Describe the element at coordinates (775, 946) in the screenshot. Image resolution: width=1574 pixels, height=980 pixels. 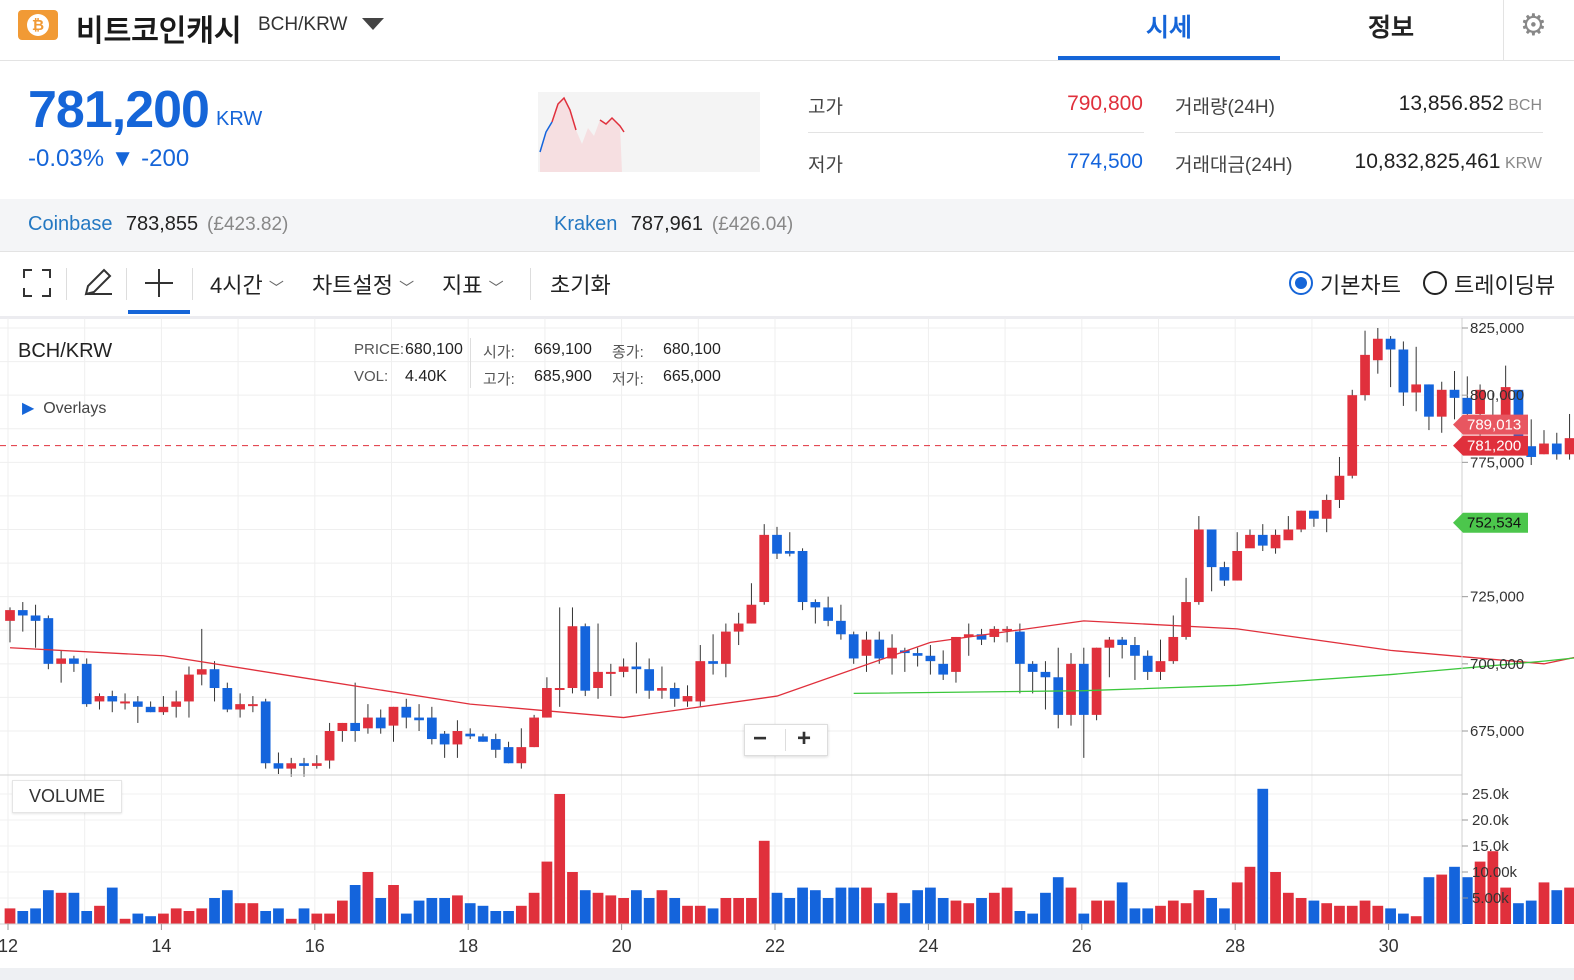
I see `x-tick-label: 22` at that location.